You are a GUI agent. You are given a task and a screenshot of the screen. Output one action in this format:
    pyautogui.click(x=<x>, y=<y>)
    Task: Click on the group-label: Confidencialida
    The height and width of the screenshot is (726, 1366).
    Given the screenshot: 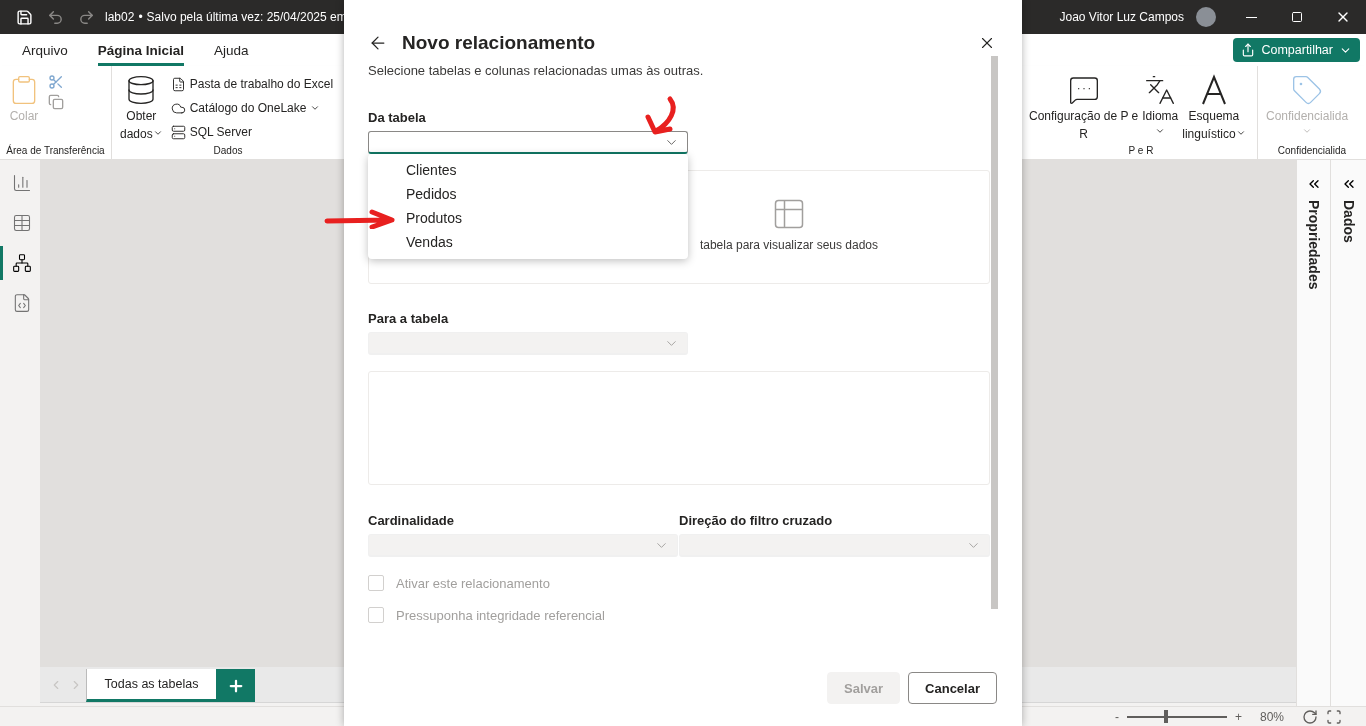 What is the action you would take?
    pyautogui.click(x=1312, y=151)
    